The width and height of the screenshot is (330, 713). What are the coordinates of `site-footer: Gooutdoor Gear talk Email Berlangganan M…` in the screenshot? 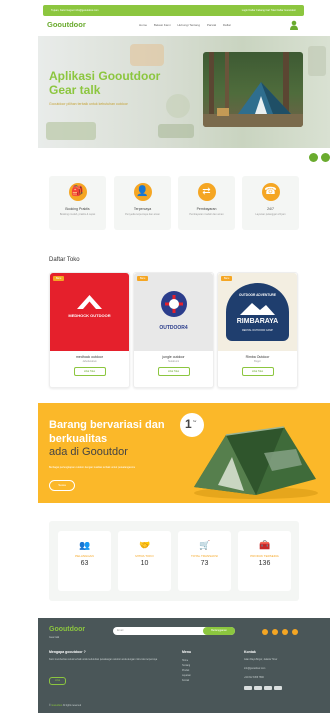 It's located at (184, 665).